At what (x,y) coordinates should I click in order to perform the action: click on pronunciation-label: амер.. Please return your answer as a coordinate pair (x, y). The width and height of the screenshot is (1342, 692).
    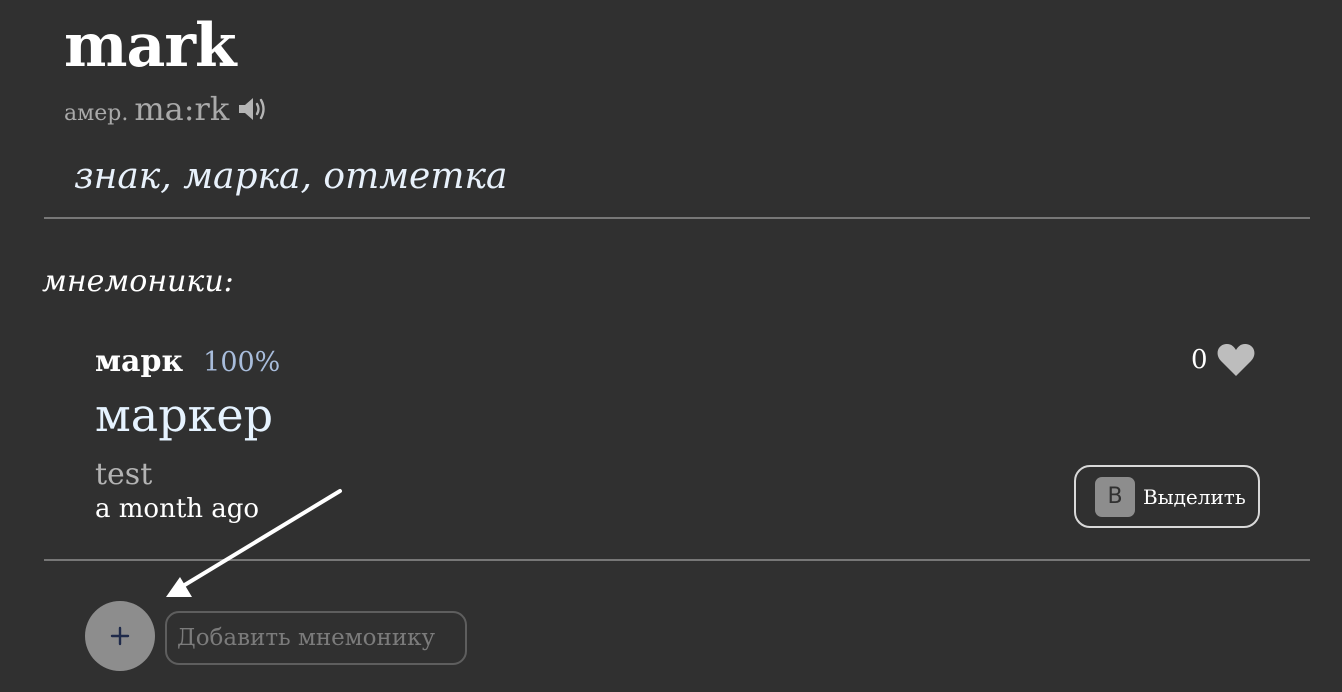
    Looking at the image, I should click on (96, 113).